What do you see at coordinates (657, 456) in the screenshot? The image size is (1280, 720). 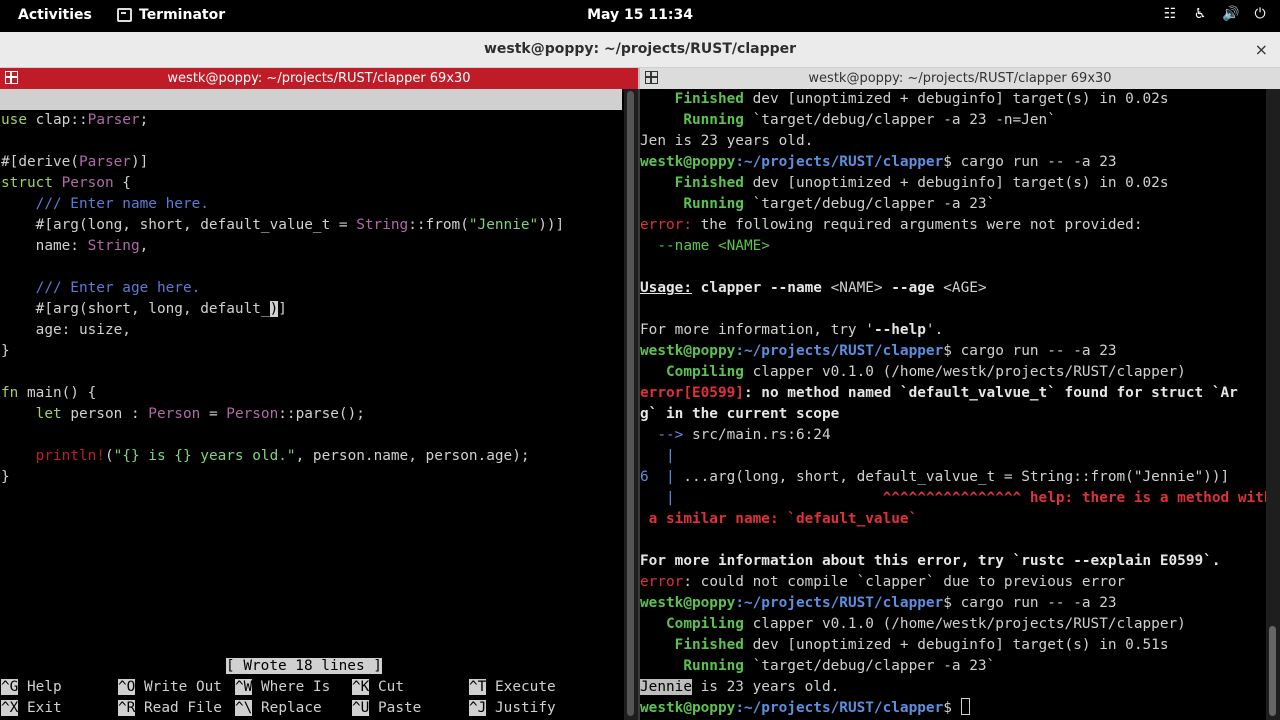 I see `output-line: |` at bounding box center [657, 456].